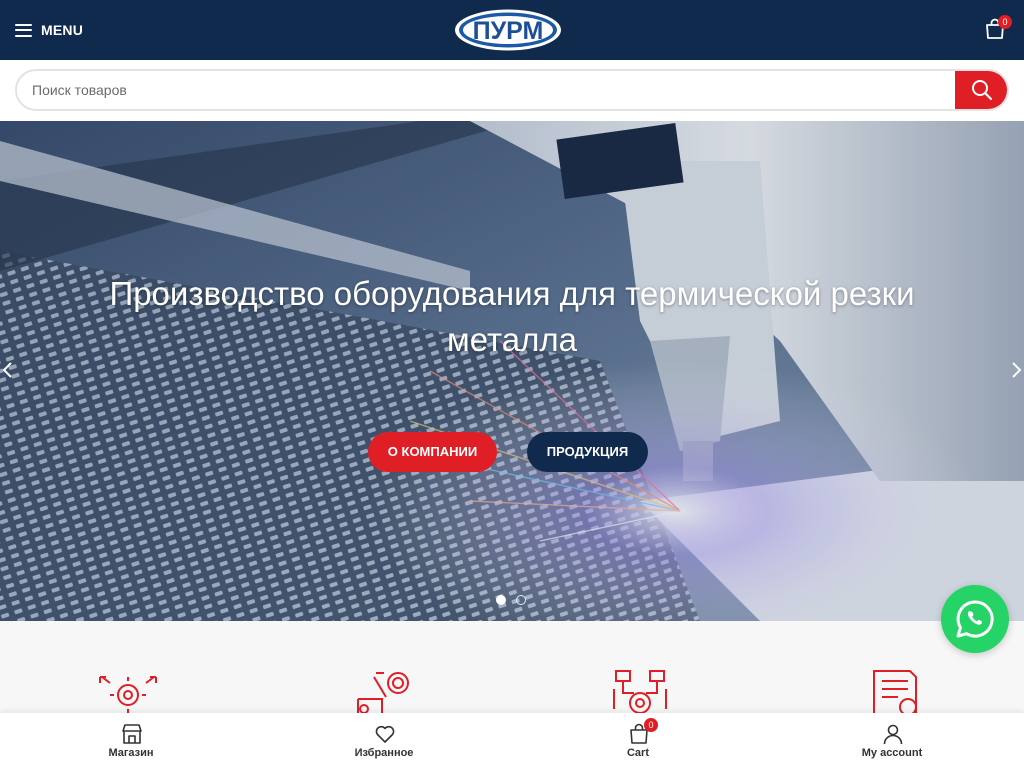  I want to click on chevron-right-icon, so click(1017, 370).